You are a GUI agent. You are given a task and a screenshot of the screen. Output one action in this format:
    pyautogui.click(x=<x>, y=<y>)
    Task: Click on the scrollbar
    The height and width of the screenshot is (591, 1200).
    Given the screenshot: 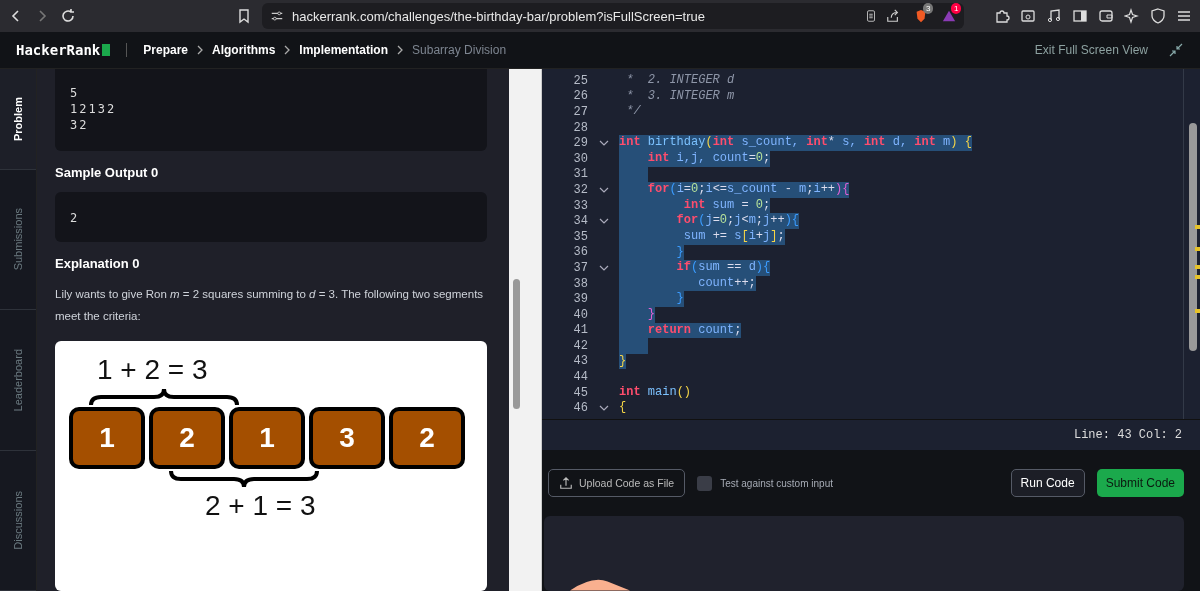 What is the action you would take?
    pyautogui.click(x=525, y=330)
    